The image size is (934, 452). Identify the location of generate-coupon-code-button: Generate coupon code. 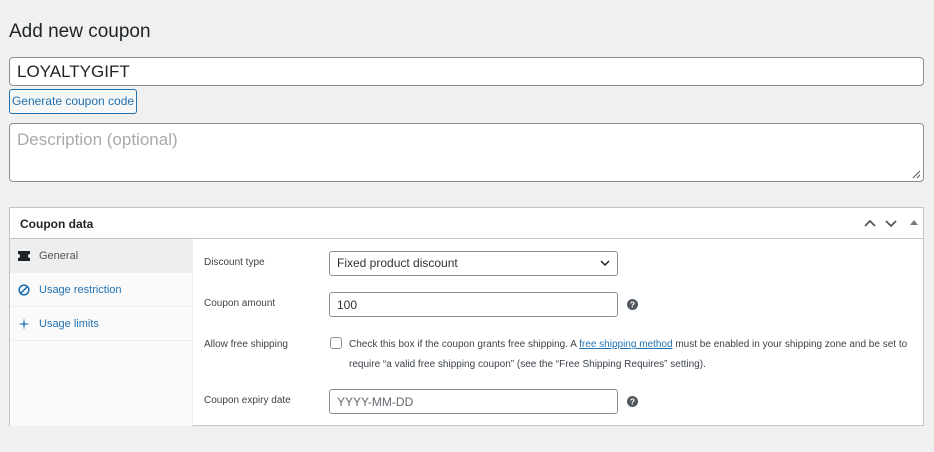
(73, 101).